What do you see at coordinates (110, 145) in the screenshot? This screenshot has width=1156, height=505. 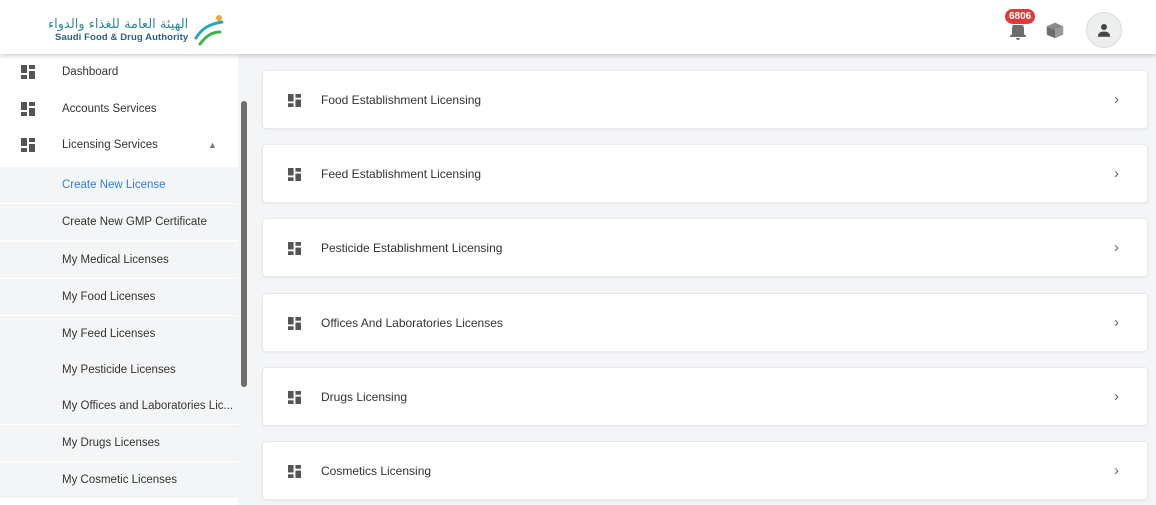 I see `sidebar-item-label: Licensing Services` at bounding box center [110, 145].